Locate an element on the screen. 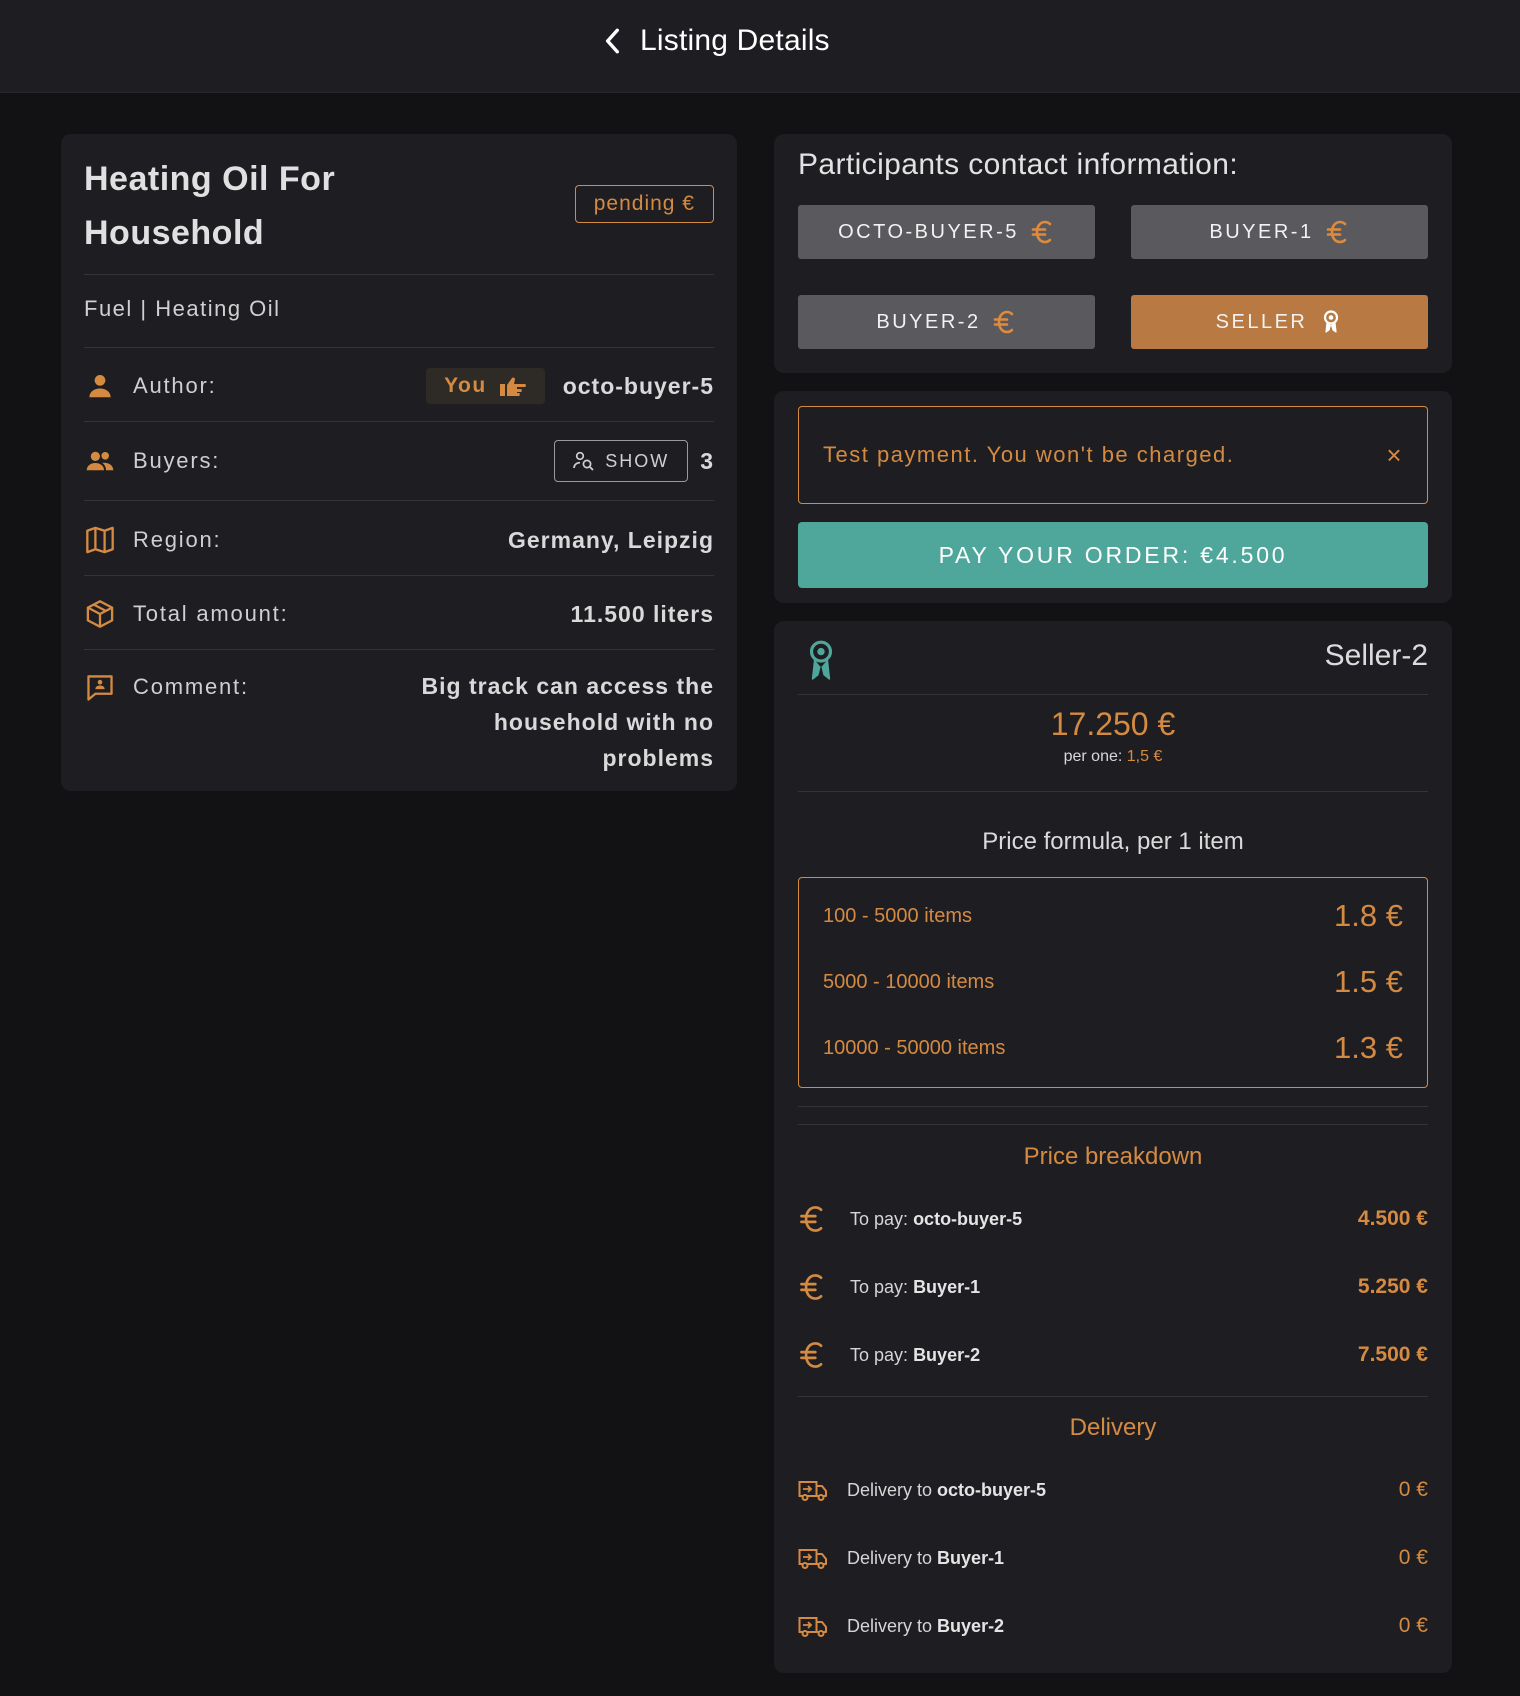  breakdown-text: To pay: Buyer-2 is located at coordinates (915, 1355).